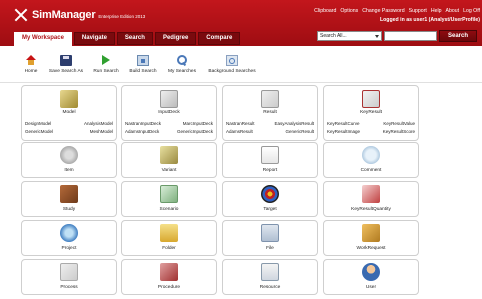  Describe the element at coordinates (270, 233) in the screenshot. I see `file-icon` at that location.